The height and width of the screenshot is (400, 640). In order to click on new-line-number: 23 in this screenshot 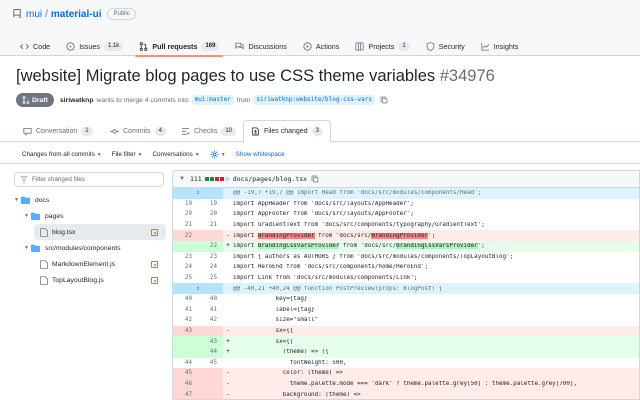, I will do `click(210, 257)`.